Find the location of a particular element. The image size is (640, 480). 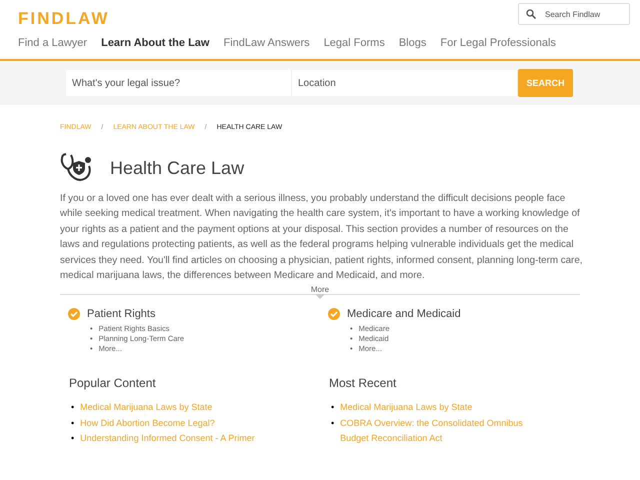

nav-tab: Legal Forms is located at coordinates (354, 48).